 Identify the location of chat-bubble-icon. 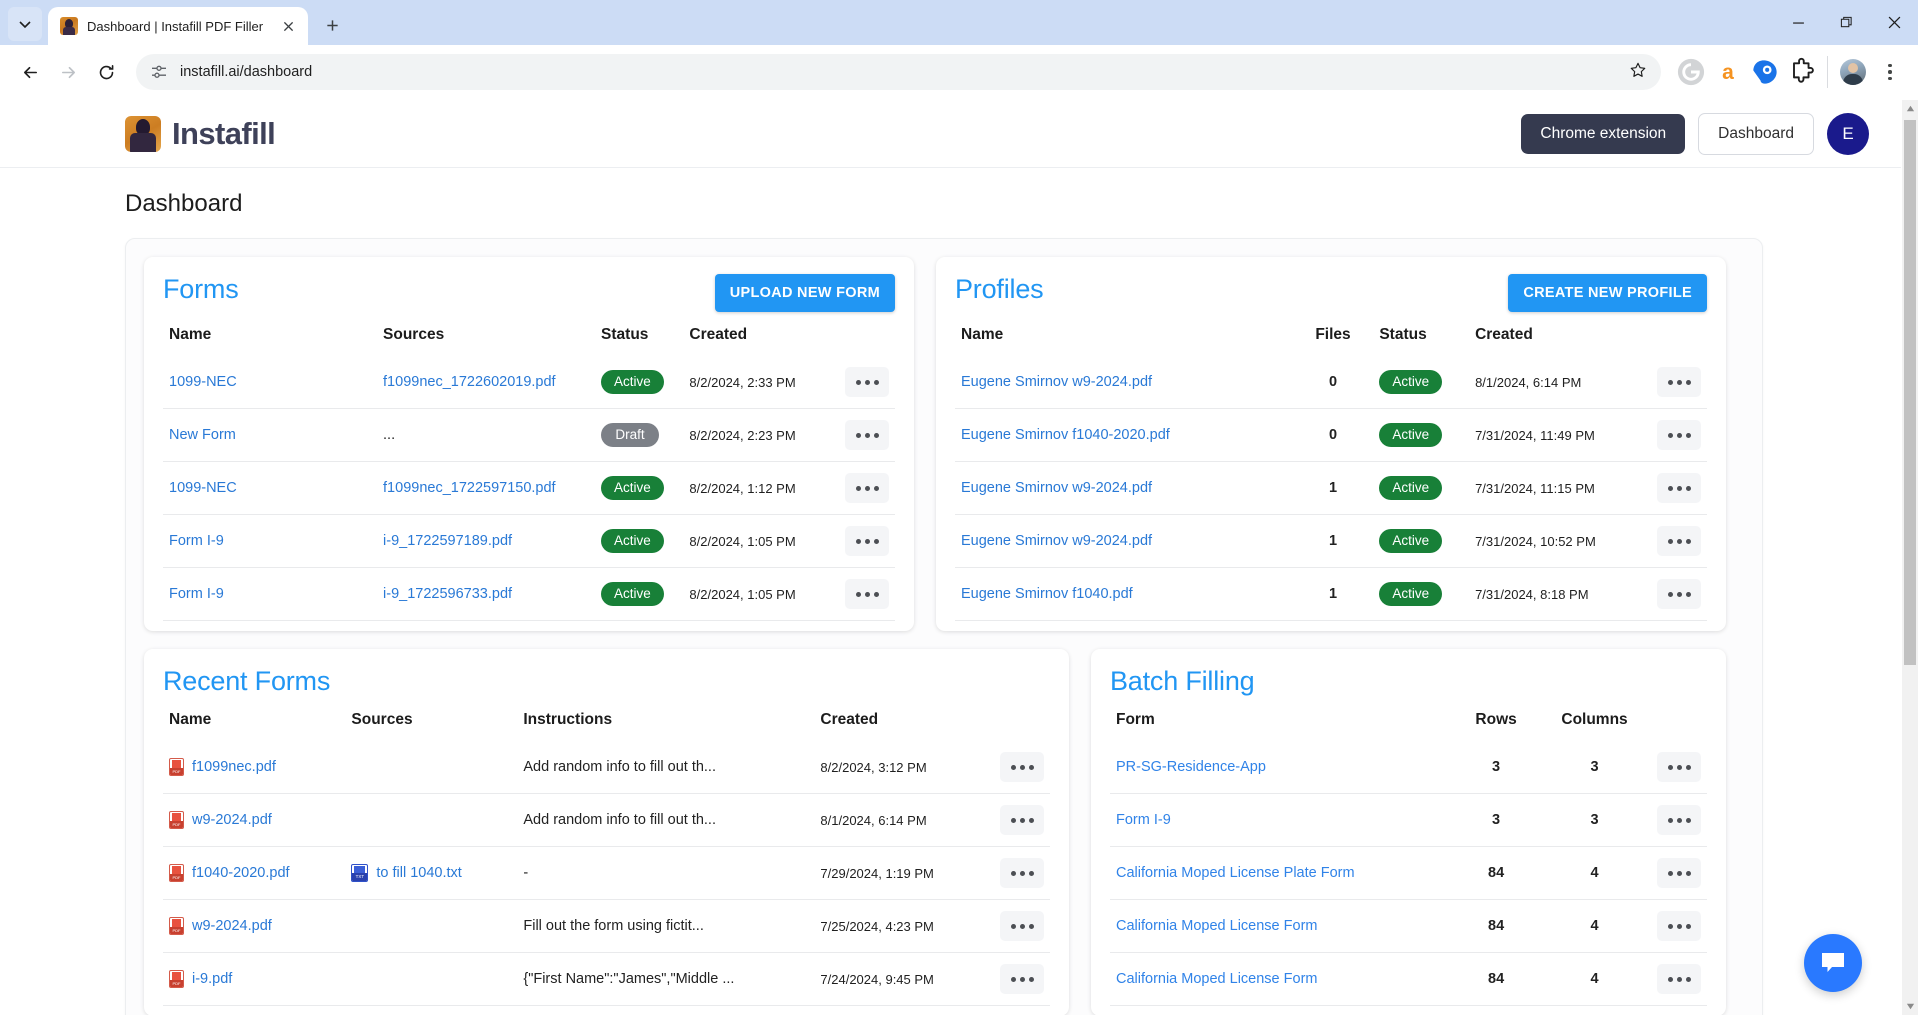
(1833, 963).